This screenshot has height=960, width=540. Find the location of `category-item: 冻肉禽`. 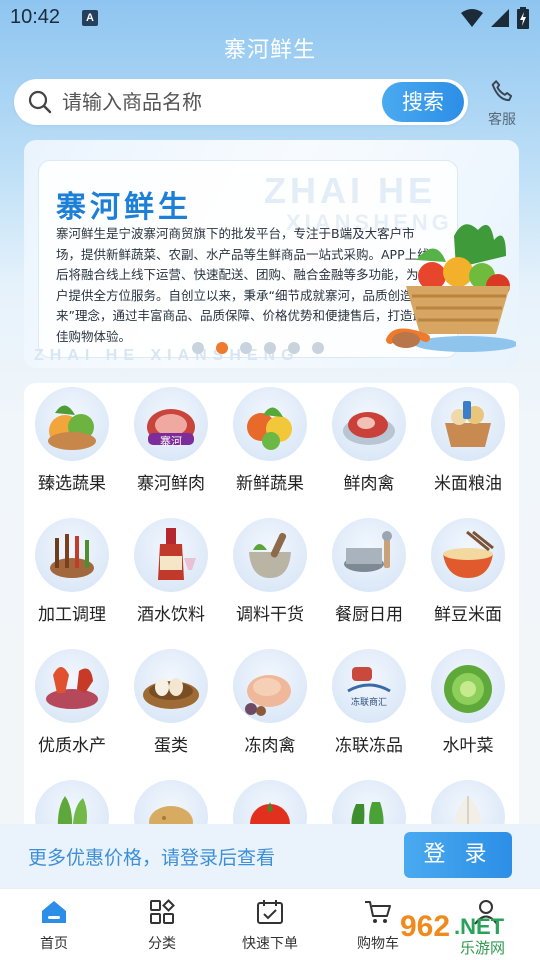

category-item: 冻肉禽 is located at coordinates (270, 702).